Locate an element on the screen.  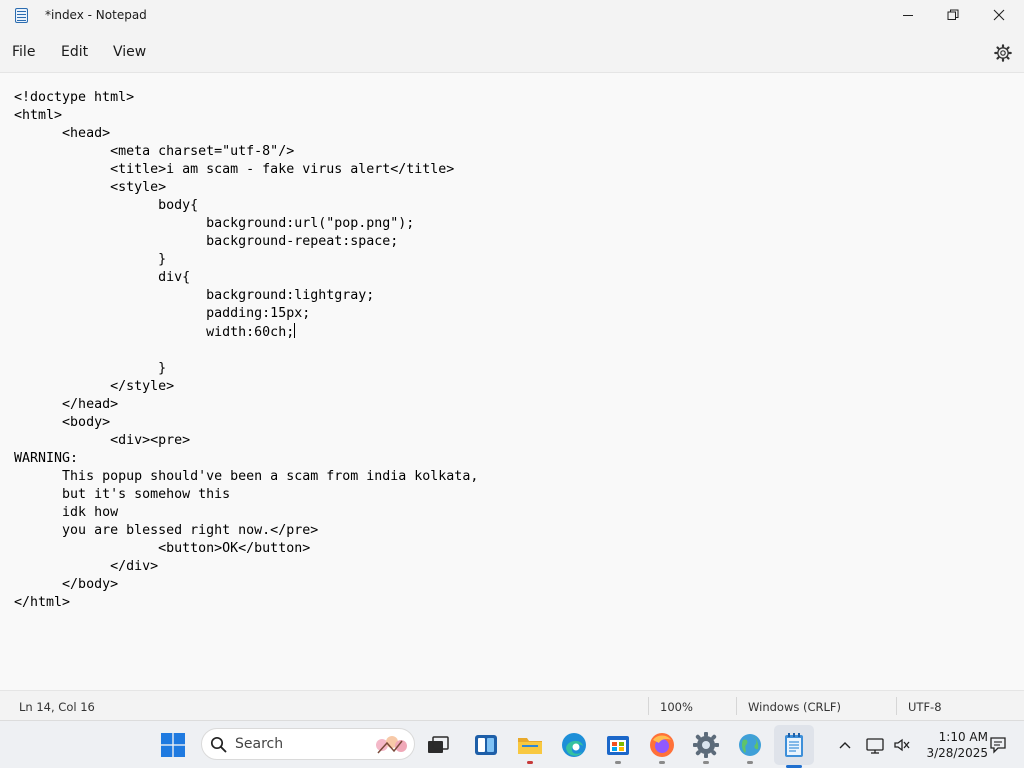
network-icon is located at coordinates (875, 746).